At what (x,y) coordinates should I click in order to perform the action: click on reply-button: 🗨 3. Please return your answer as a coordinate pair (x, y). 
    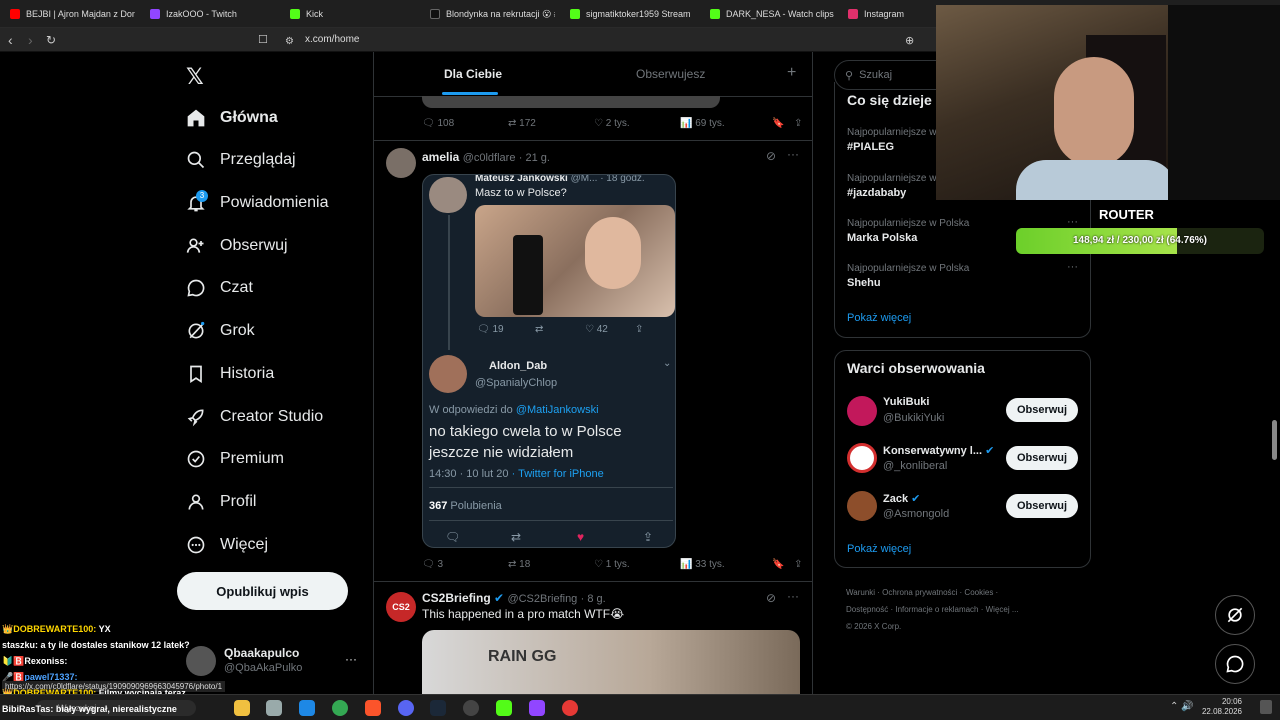
    Looking at the image, I should click on (465, 564).